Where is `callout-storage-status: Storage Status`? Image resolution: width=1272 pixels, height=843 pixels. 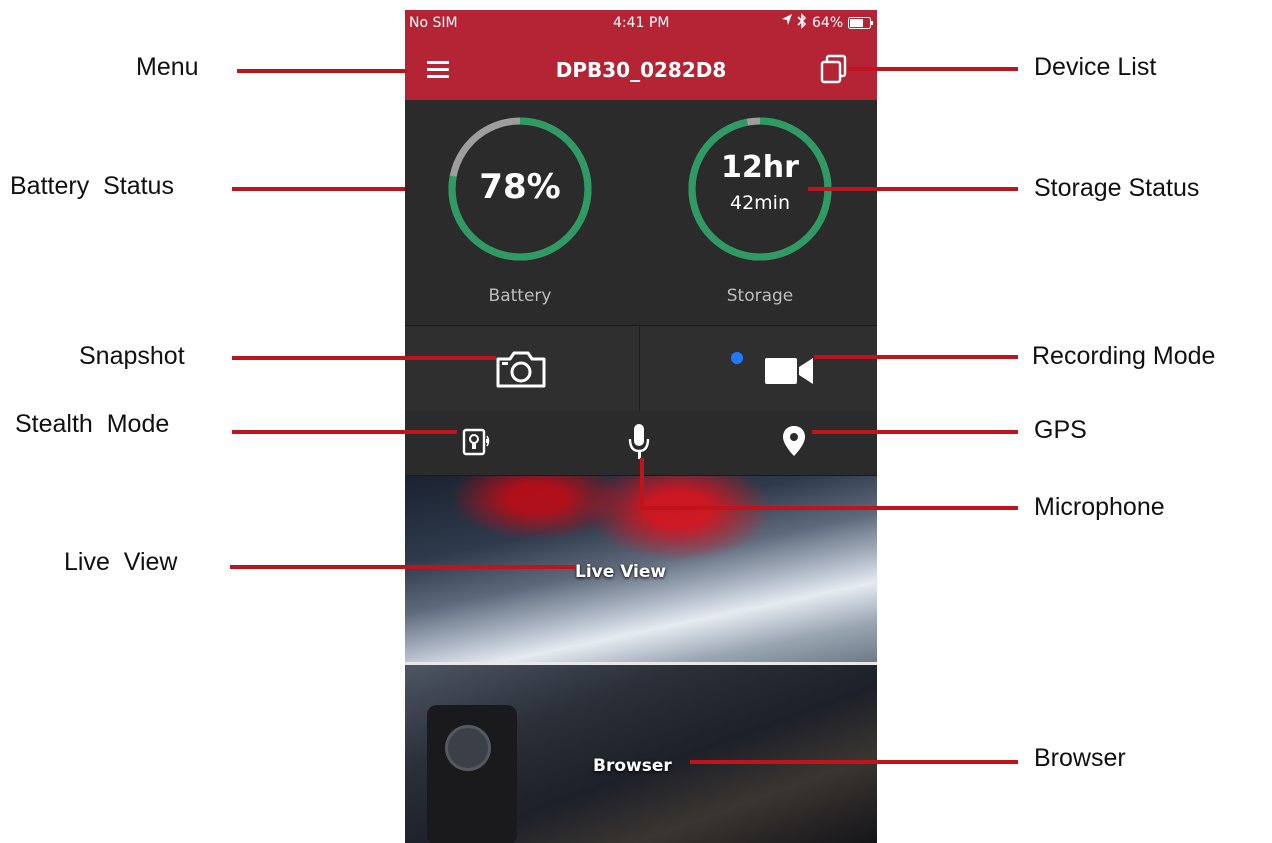
callout-storage-status: Storage Status is located at coordinates (1117, 188).